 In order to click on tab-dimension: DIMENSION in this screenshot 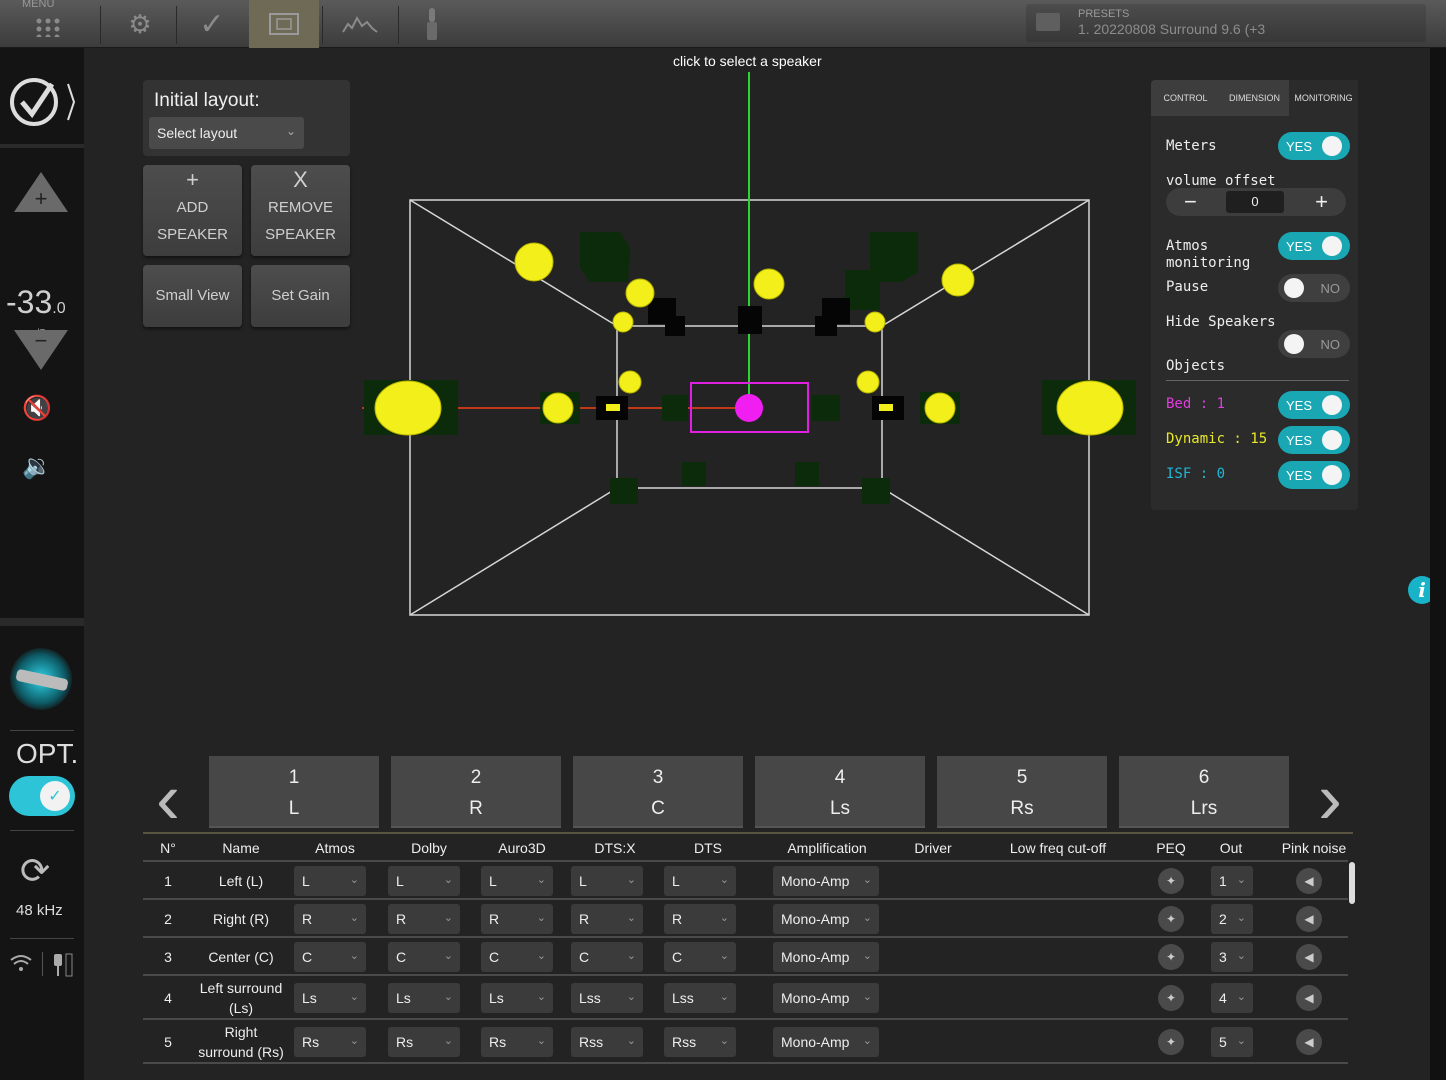, I will do `click(1254, 98)`.